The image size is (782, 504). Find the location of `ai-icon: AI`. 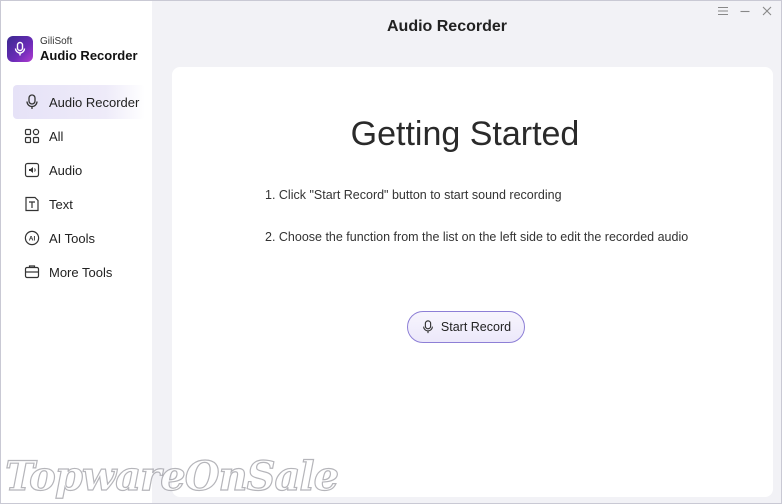

ai-icon: AI is located at coordinates (32, 238).